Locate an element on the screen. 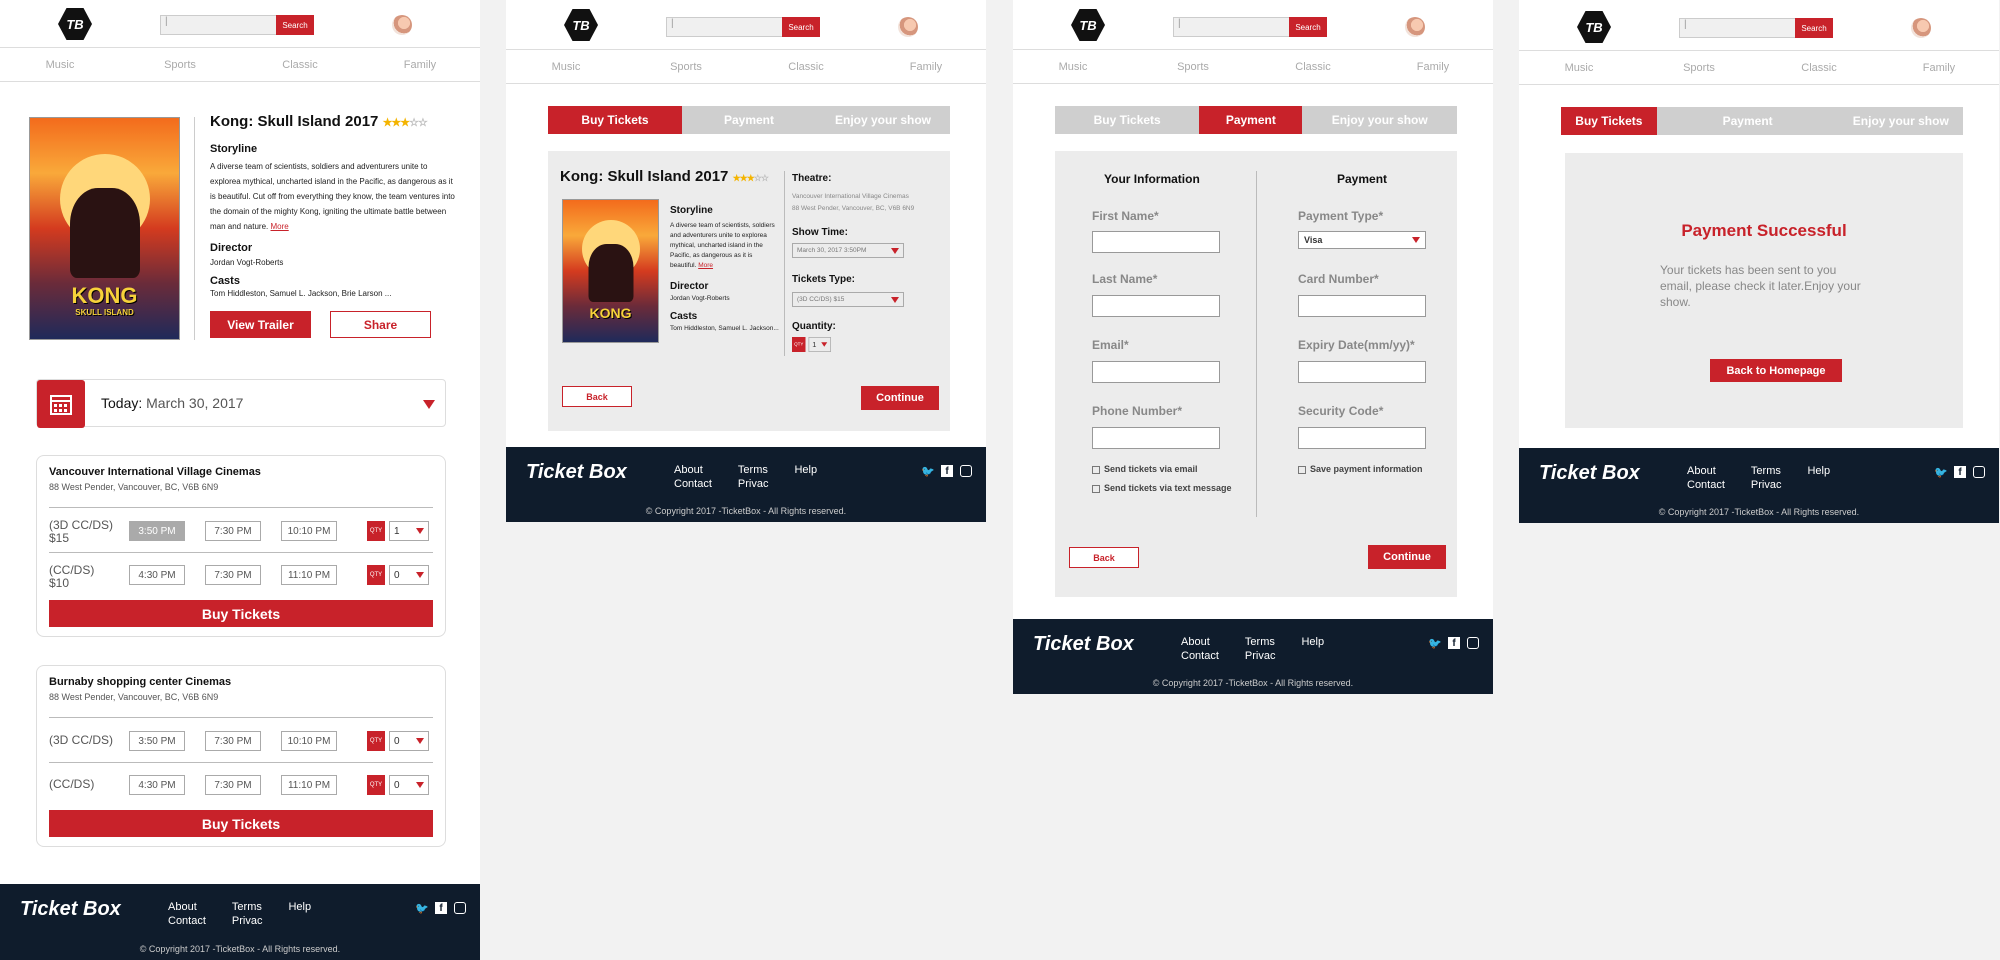 This screenshot has width=2000, height=960. email-field is located at coordinates (1156, 372).